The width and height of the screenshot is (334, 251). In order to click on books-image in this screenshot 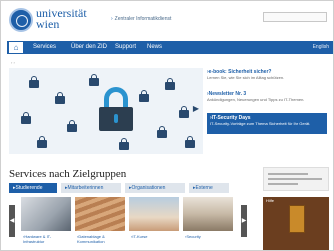, I will do `click(100, 214)`.